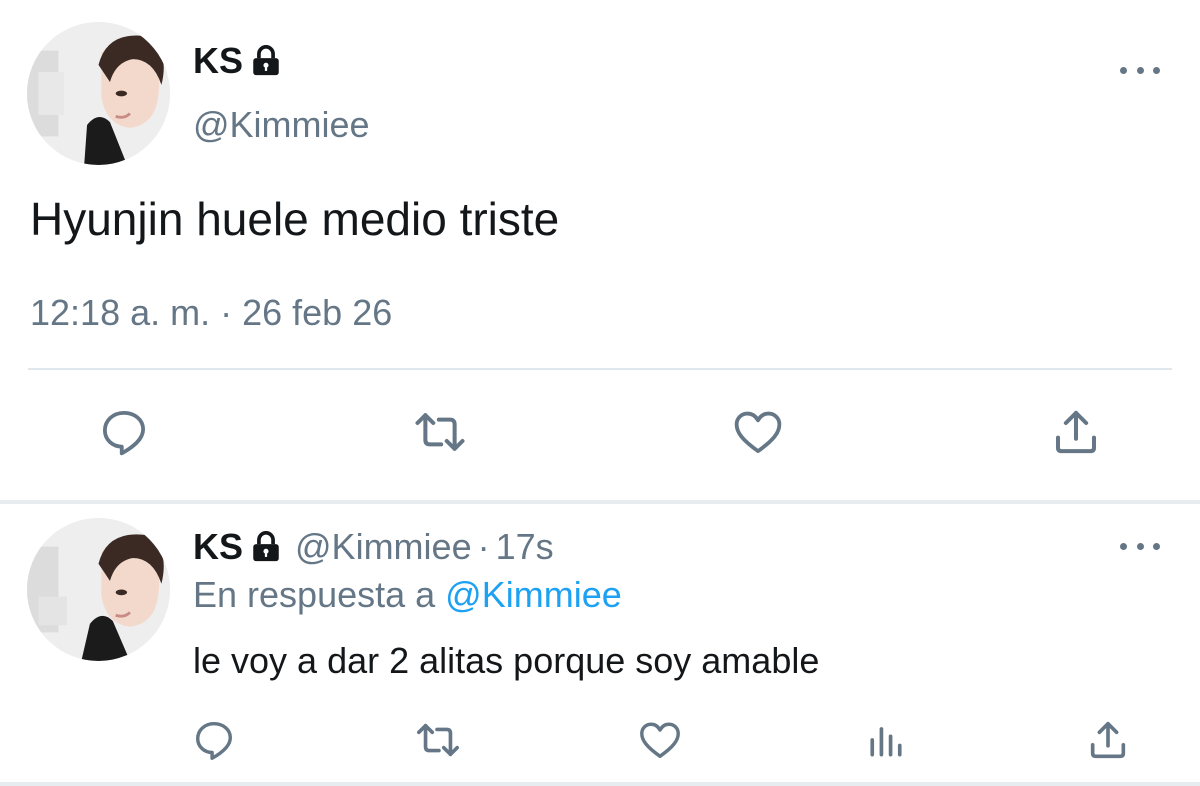 The width and height of the screenshot is (1200, 786). Describe the element at coordinates (211, 313) in the screenshot. I see `main-tweet-timestamp: 12:18 a. m. · 26 feb 26` at that location.